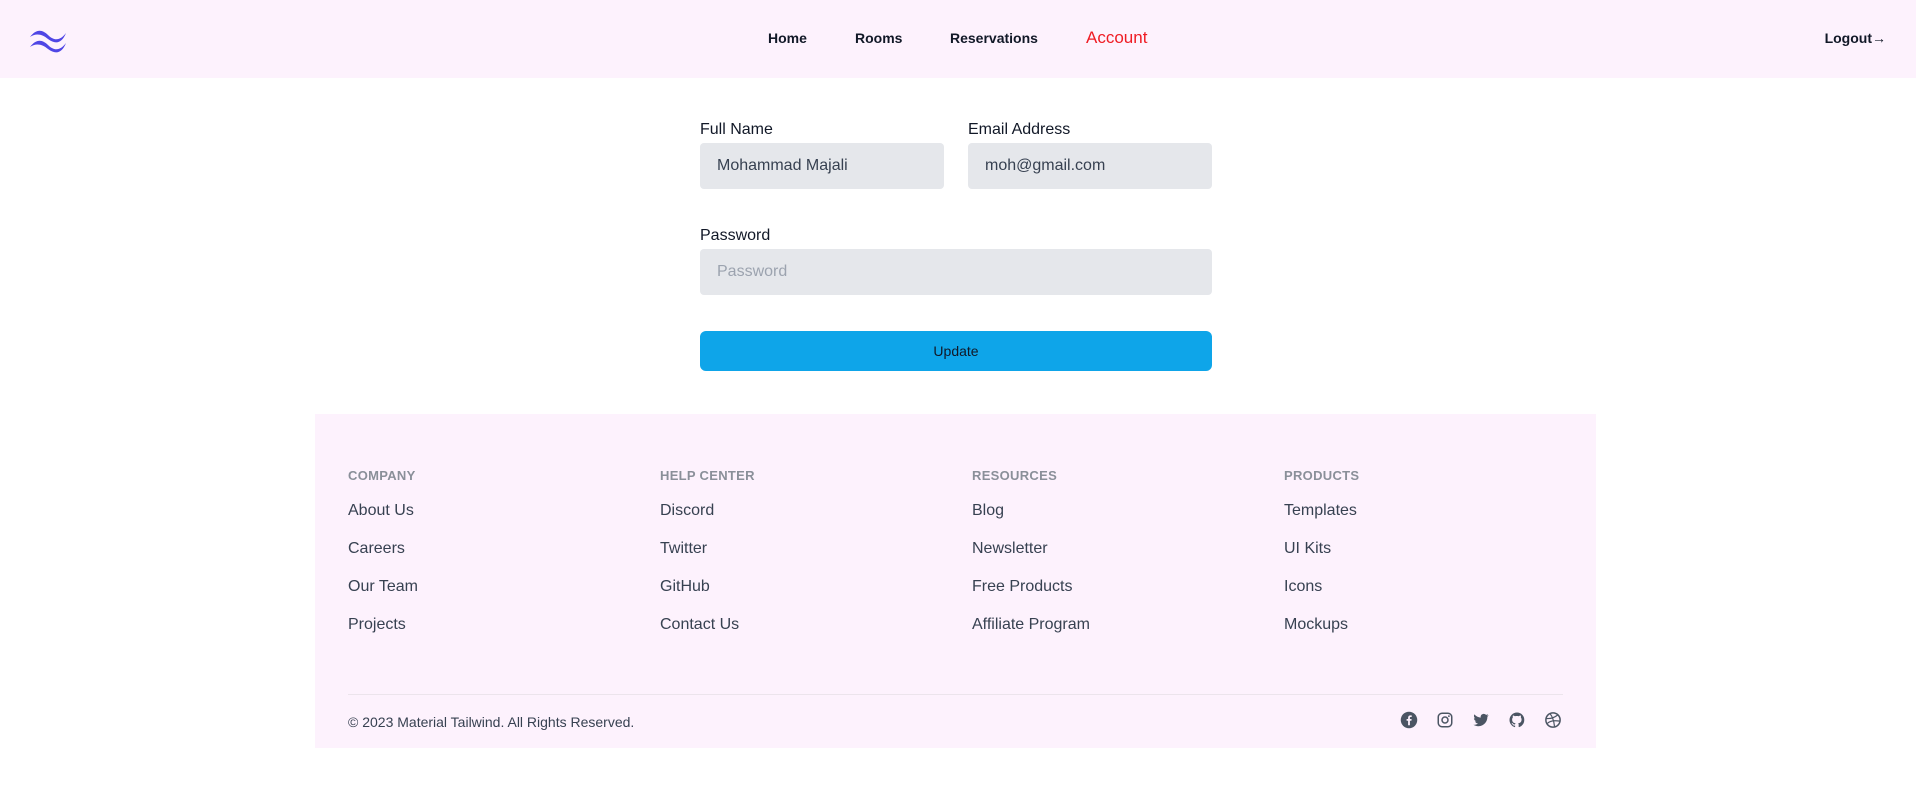  Describe the element at coordinates (1445, 720) in the screenshot. I see `instagram-icon` at that location.